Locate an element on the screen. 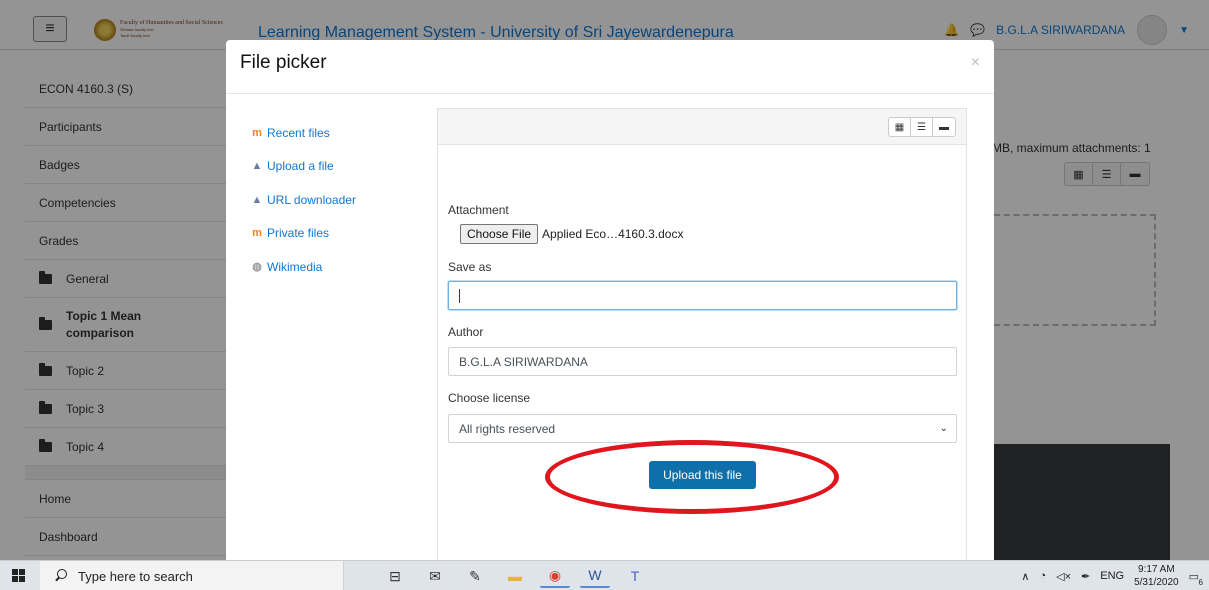 The image size is (1209, 590). system-tray: ∧ ◔ ◁× ✒ ENG 9:17 AM 5/31/2020 ▭ 6 is located at coordinates (1112, 575).